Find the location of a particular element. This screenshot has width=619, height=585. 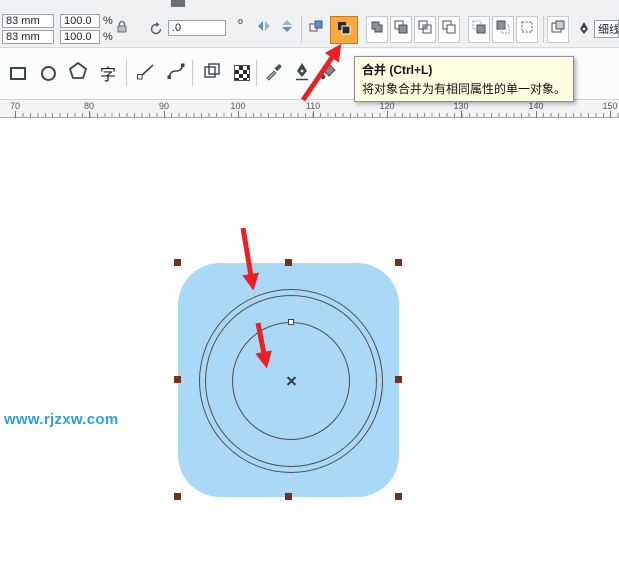

create-boundary-icon is located at coordinates (527, 29).